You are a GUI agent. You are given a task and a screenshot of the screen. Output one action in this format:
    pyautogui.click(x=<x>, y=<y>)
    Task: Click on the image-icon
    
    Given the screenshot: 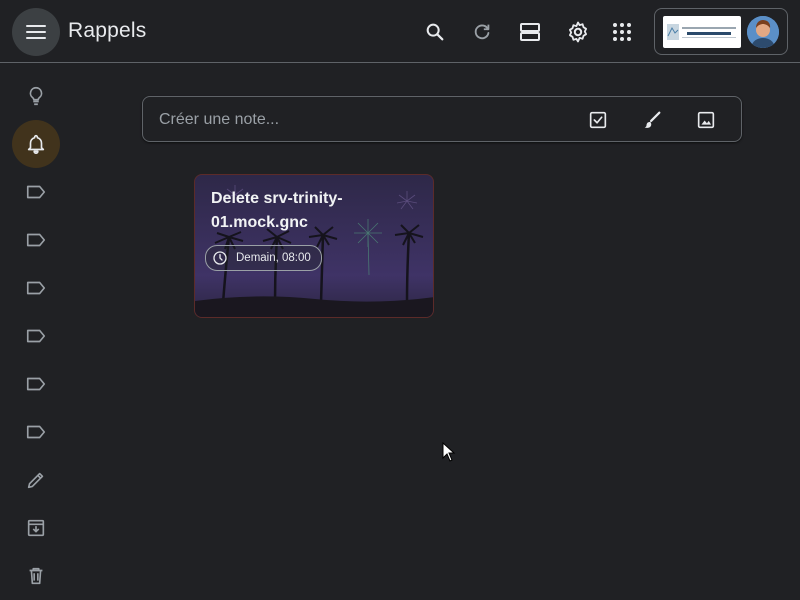 What is the action you would take?
    pyautogui.click(x=706, y=120)
    